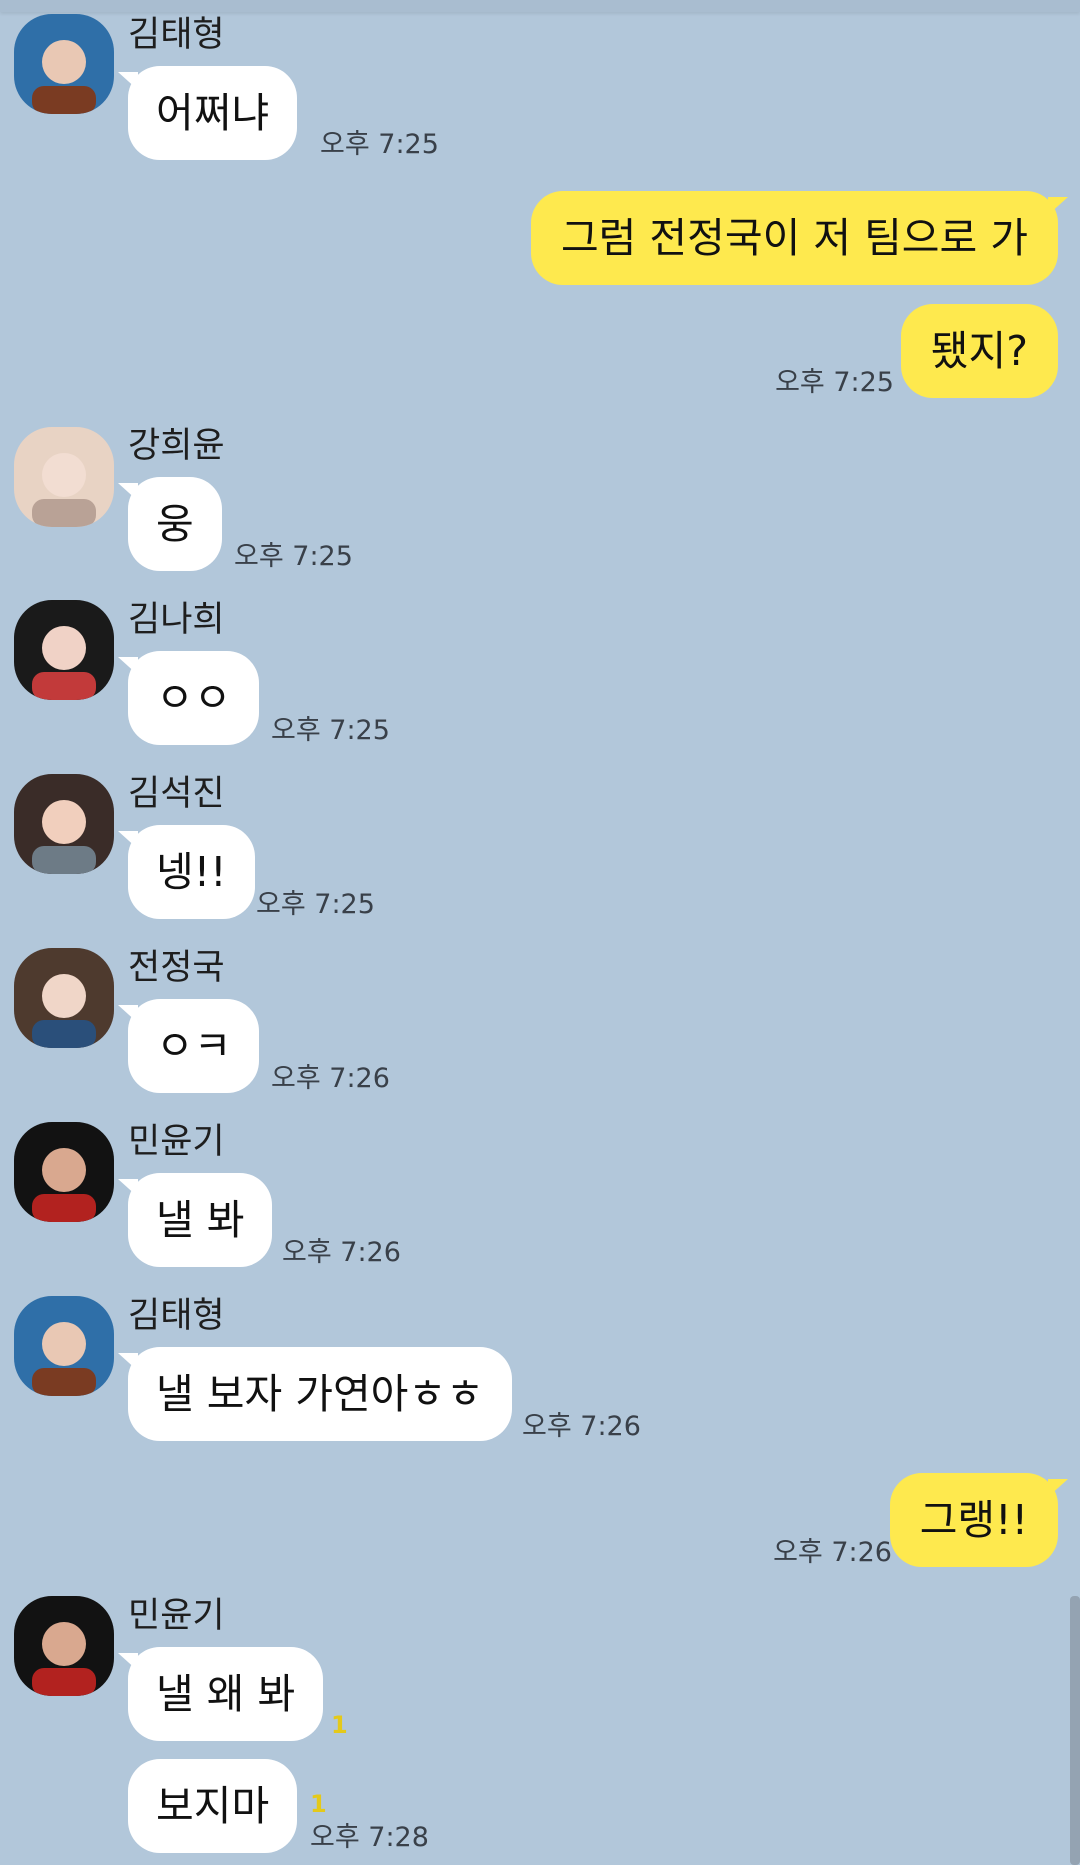 Image resolution: width=1080 pixels, height=1865 pixels. Describe the element at coordinates (315, 1394) in the screenshot. I see `message-bubble: 낼 보자 가연아ㅎㅎ` at that location.